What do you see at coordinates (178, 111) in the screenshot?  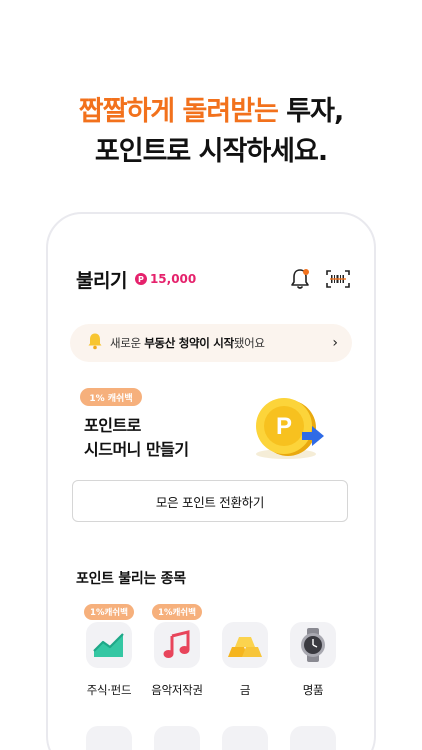 I see `headline-accent: 짭짤하게 돌려받는` at bounding box center [178, 111].